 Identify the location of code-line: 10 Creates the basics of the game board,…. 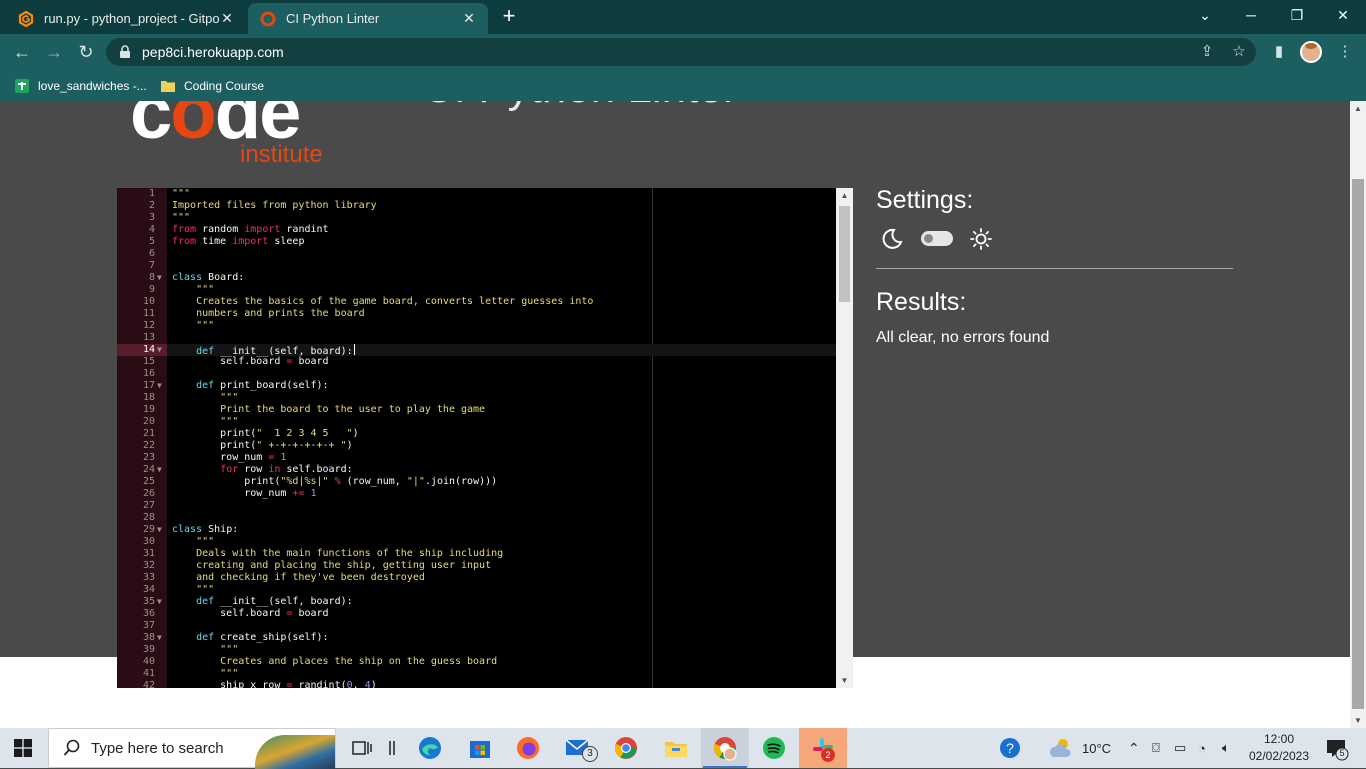
(476, 302).